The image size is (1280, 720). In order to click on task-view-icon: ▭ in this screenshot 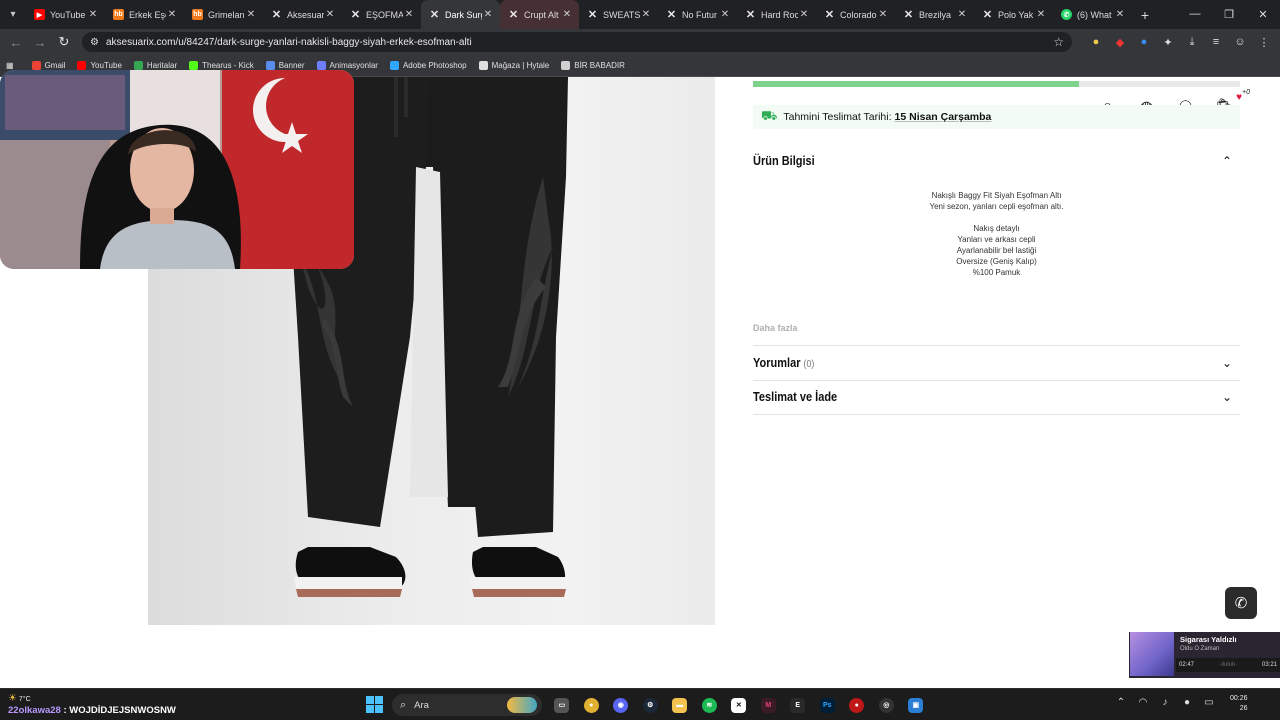, I will do `click(562, 705)`.